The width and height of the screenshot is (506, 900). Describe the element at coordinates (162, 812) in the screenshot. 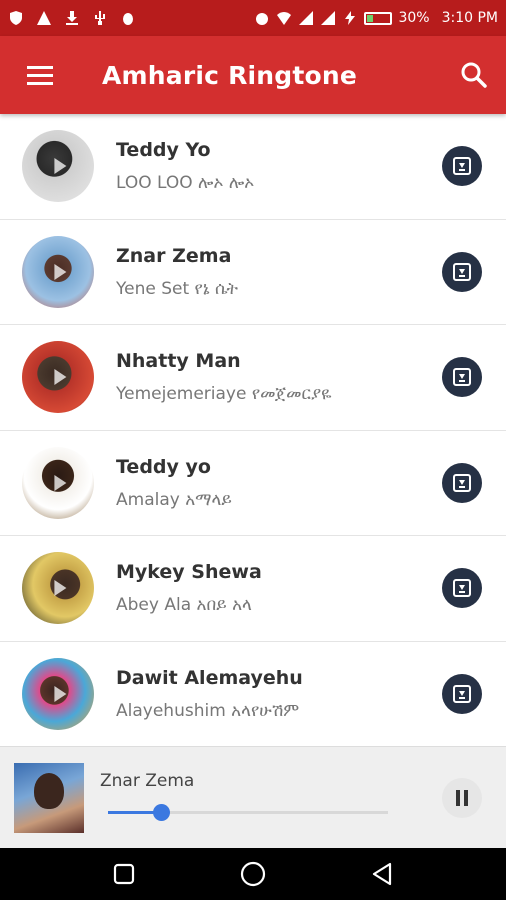

I see `seek-handle` at that location.